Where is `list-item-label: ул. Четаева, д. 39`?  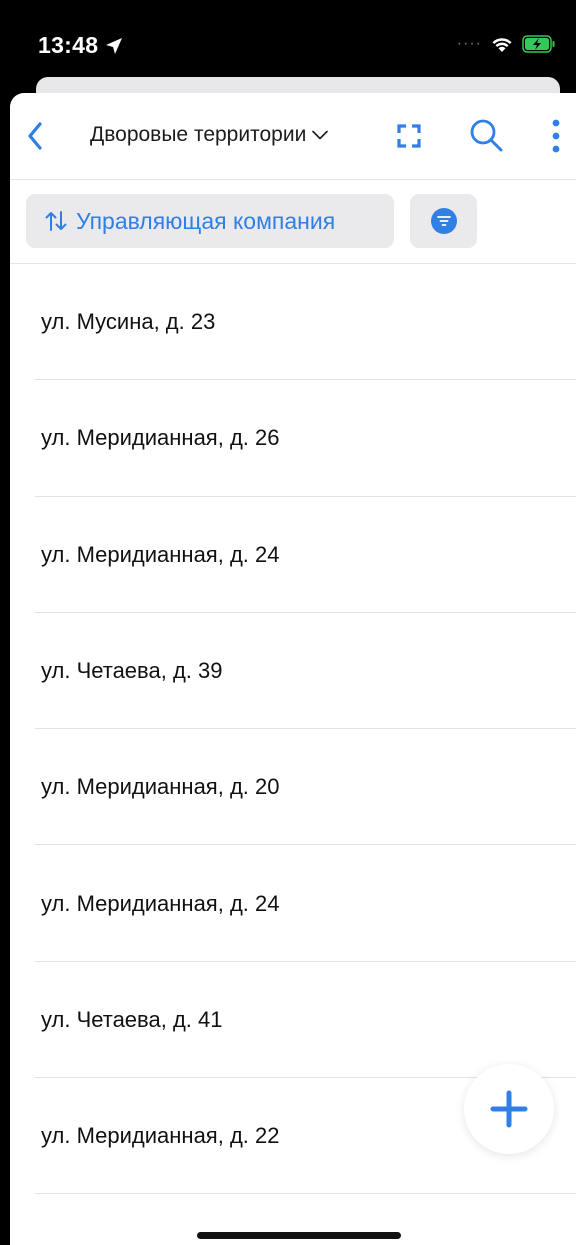
list-item-label: ул. Четаева, д. 39 is located at coordinates (132, 671).